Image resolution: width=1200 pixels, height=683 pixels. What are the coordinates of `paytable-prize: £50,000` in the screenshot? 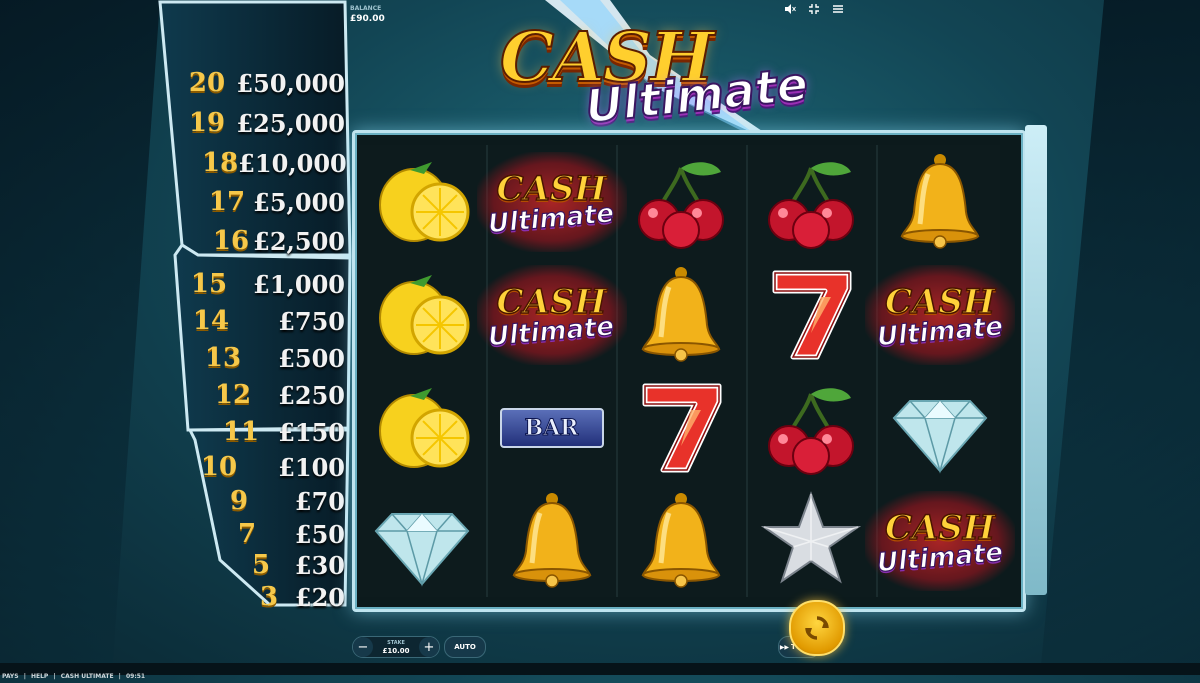 It's located at (290, 83).